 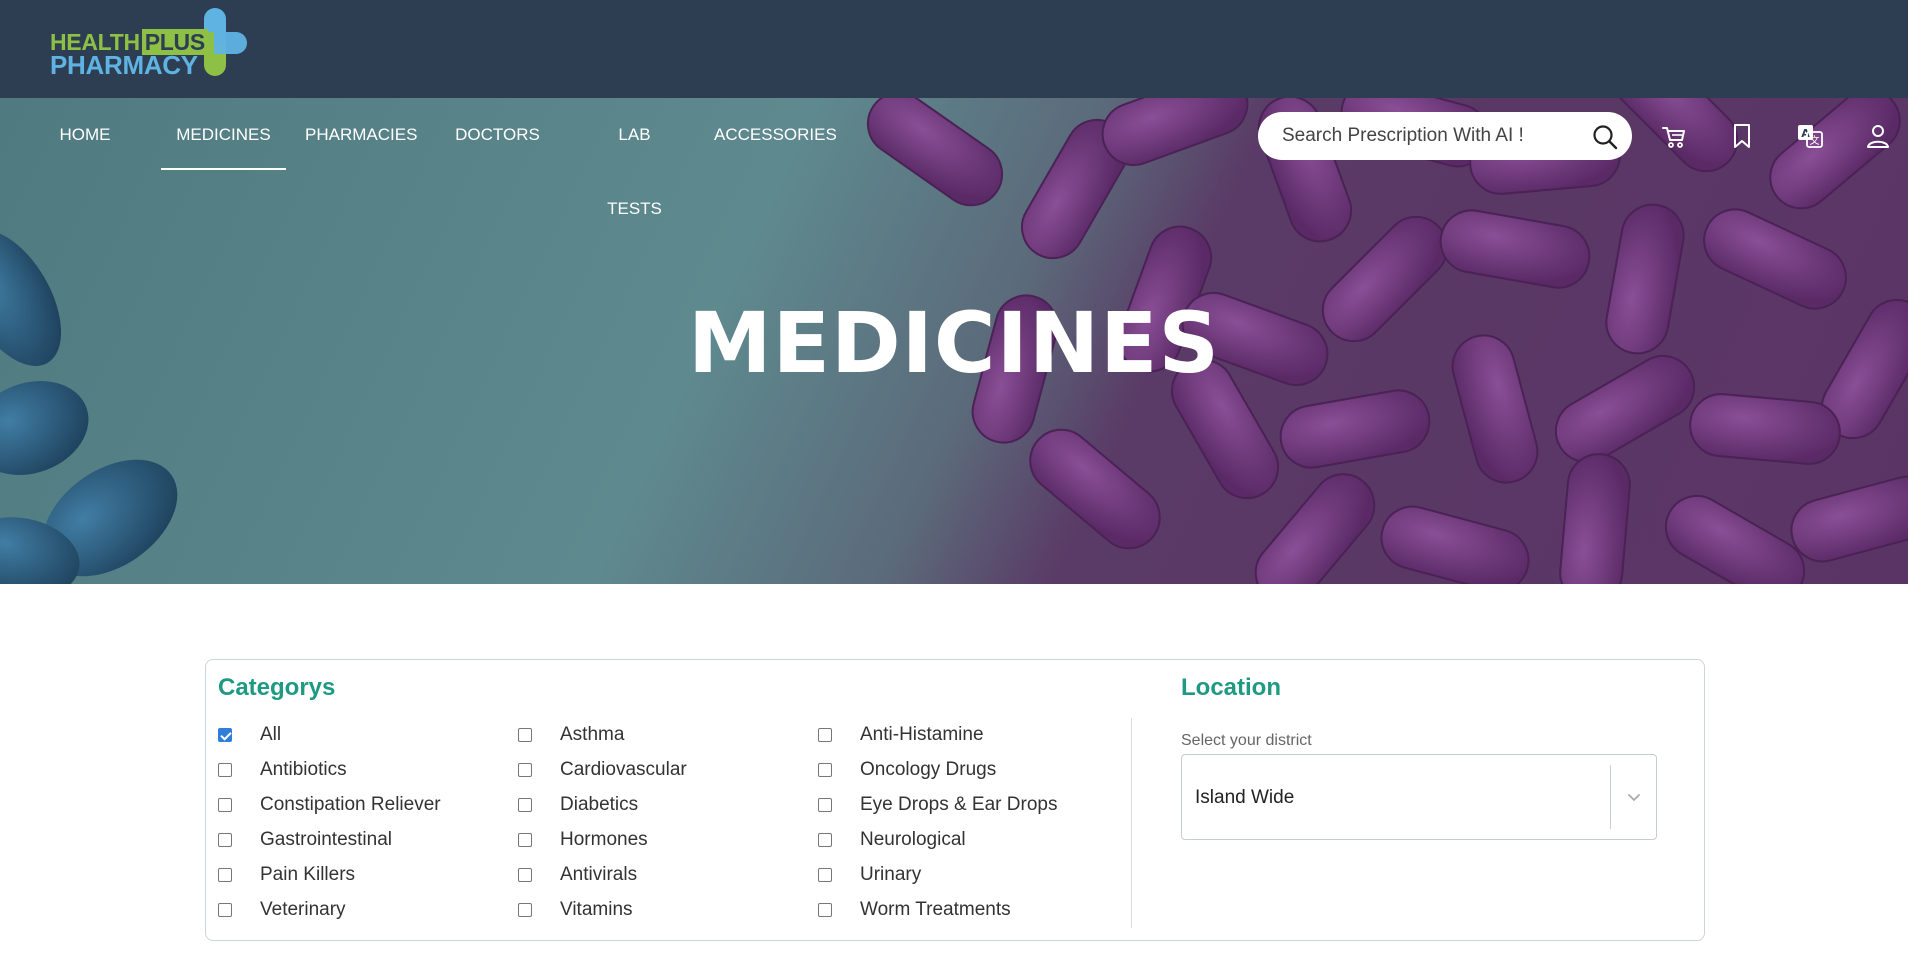 I want to click on search-bar, so click(x=1445, y=136).